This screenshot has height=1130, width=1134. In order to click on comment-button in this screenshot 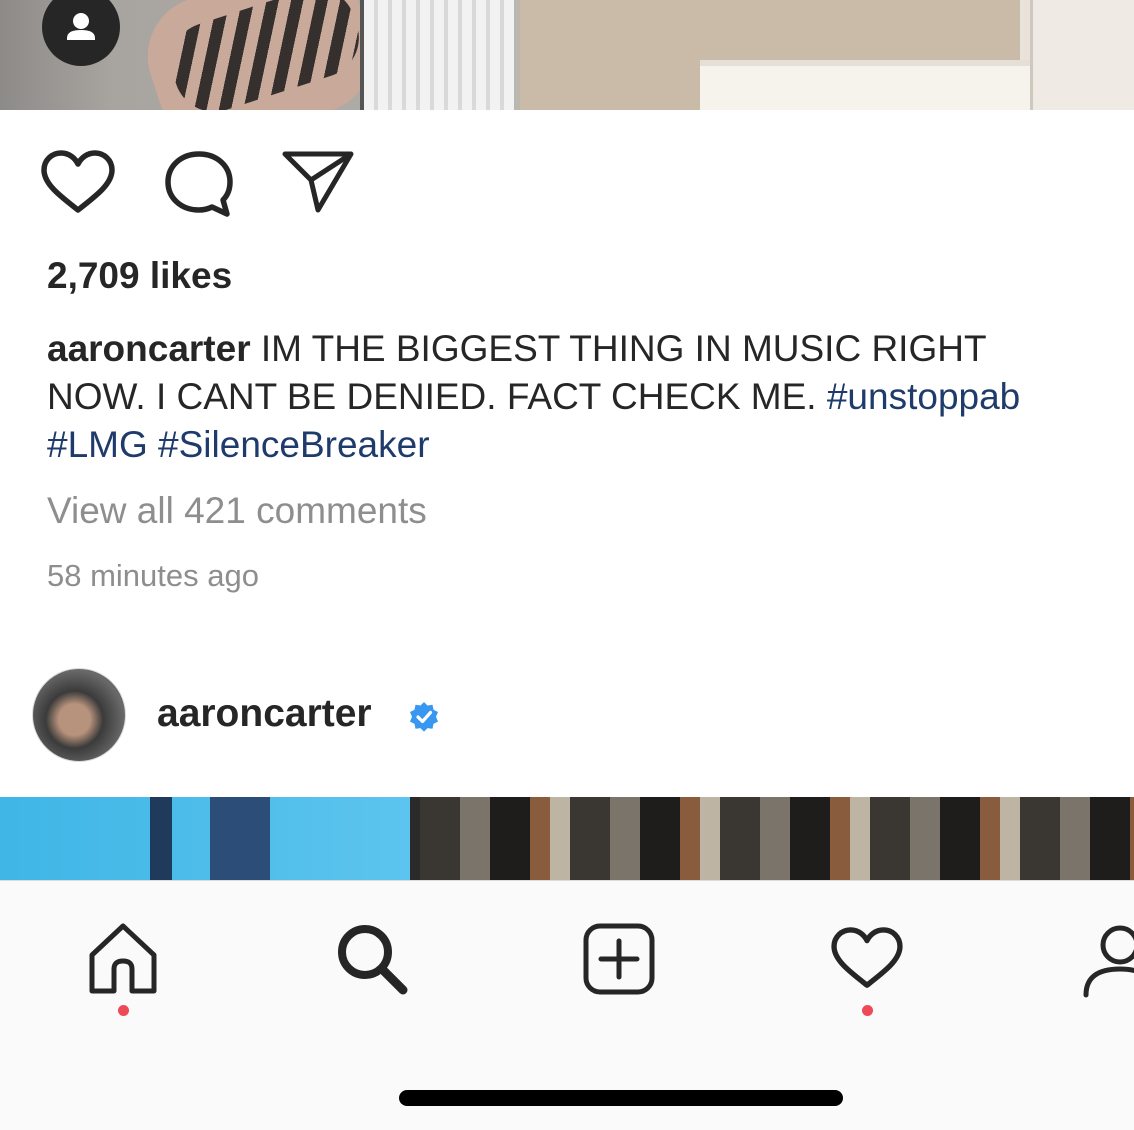, I will do `click(199, 184)`.